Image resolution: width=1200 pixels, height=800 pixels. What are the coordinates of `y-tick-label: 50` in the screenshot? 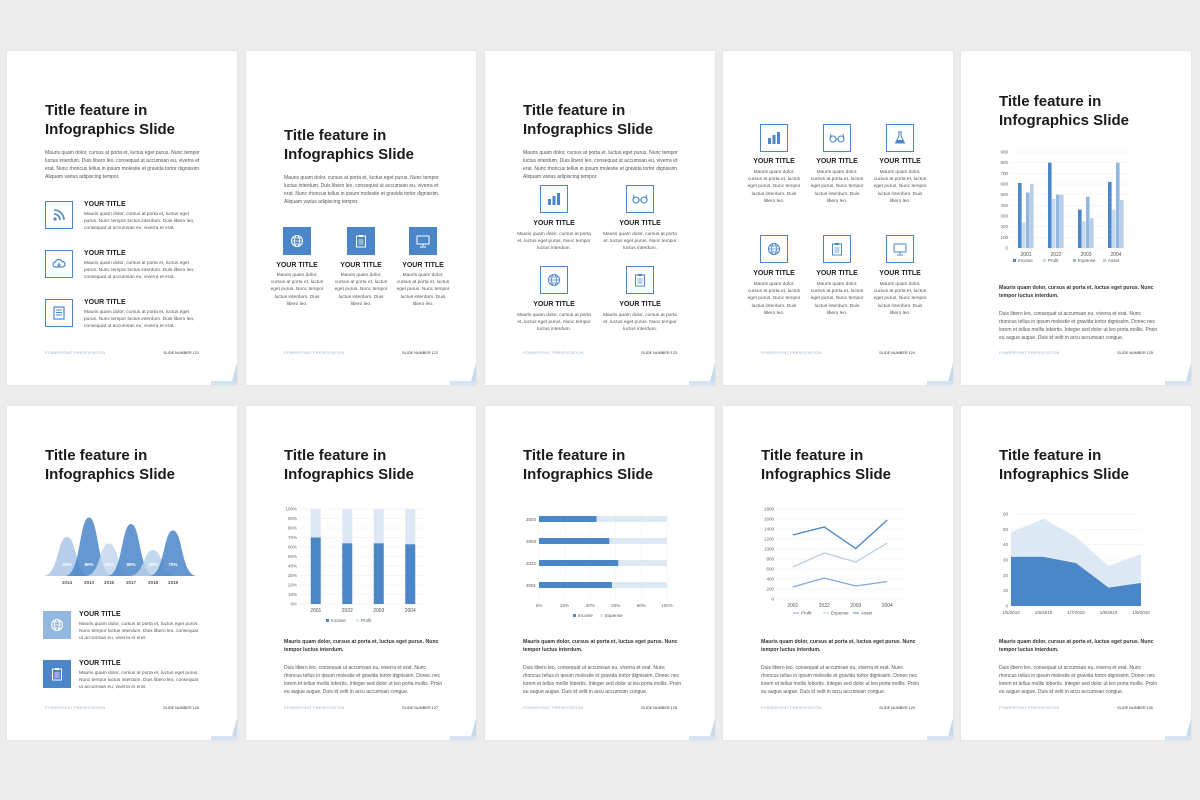 It's located at (1006, 529).